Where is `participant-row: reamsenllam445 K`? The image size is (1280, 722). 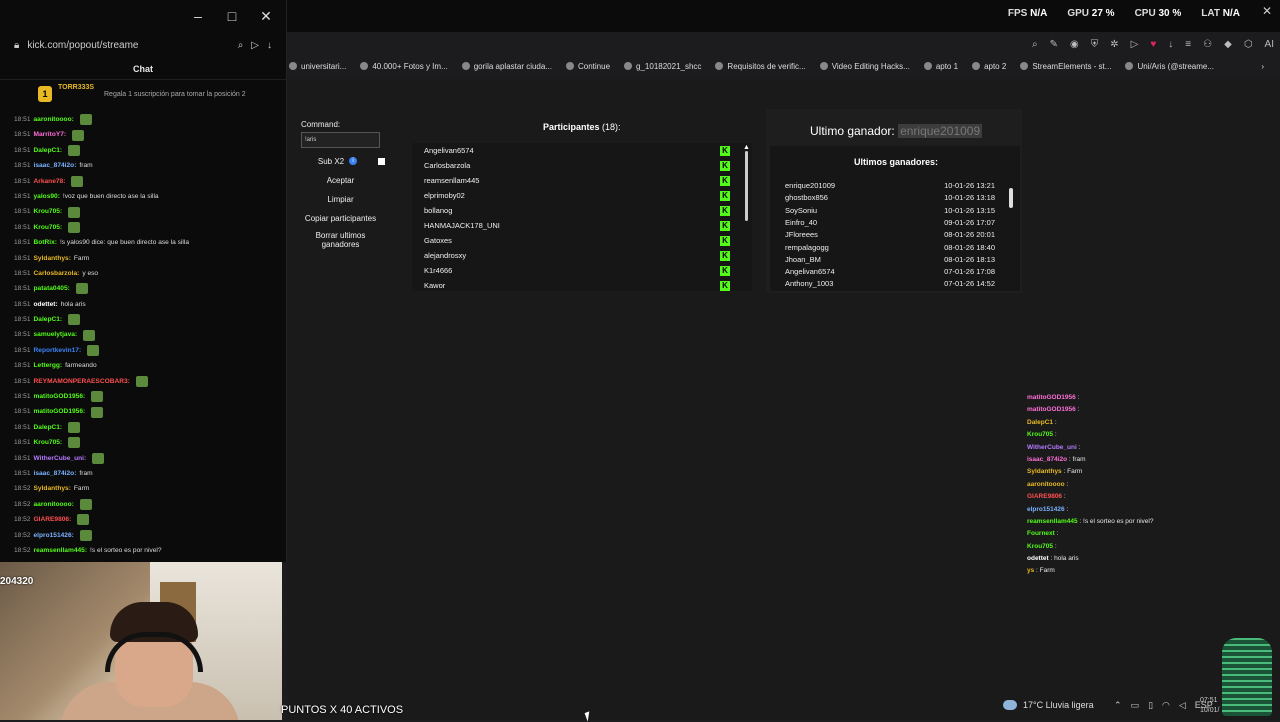
participant-row: reamsenllam445 K is located at coordinates (582, 180).